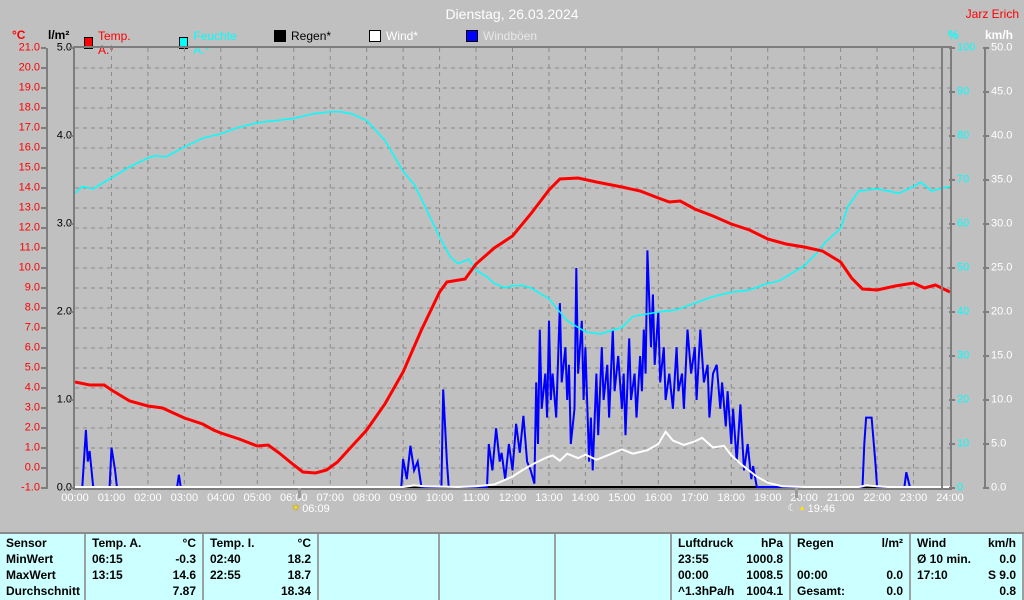 The image size is (1024, 600). What do you see at coordinates (622, 498) in the screenshot?
I see `x-axis-tick-label: 15:00` at bounding box center [622, 498].